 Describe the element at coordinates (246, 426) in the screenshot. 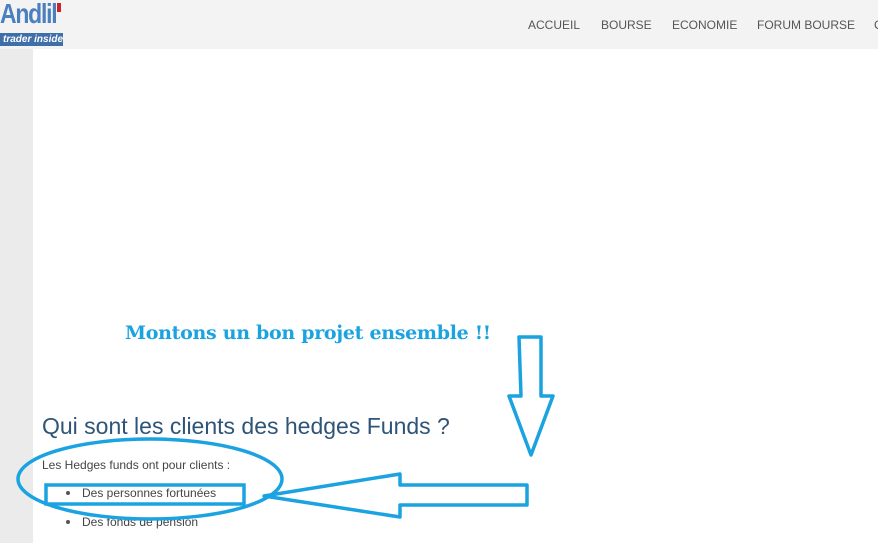

I see `article-title: Qui sont les clients des hedges Funds ?` at that location.